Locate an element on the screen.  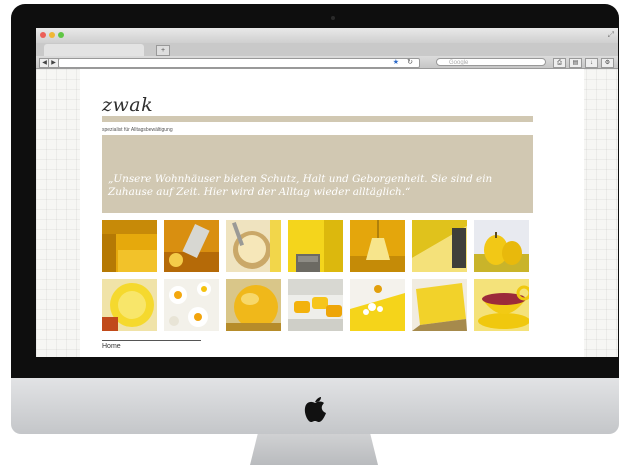
zoom-window-button is located at coordinates (61, 35).